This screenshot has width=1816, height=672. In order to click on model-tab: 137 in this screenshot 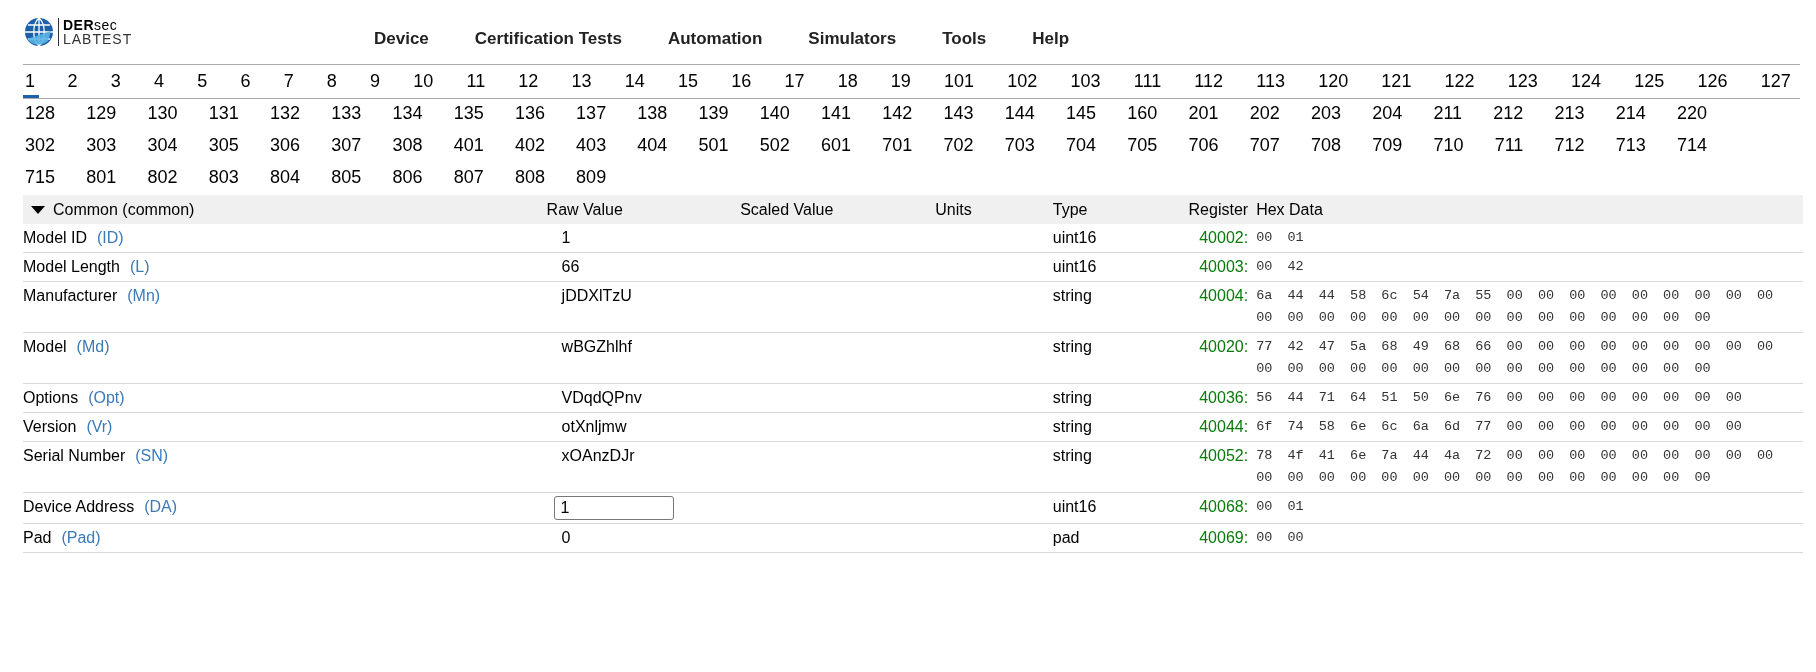, I will do `click(591, 115)`.